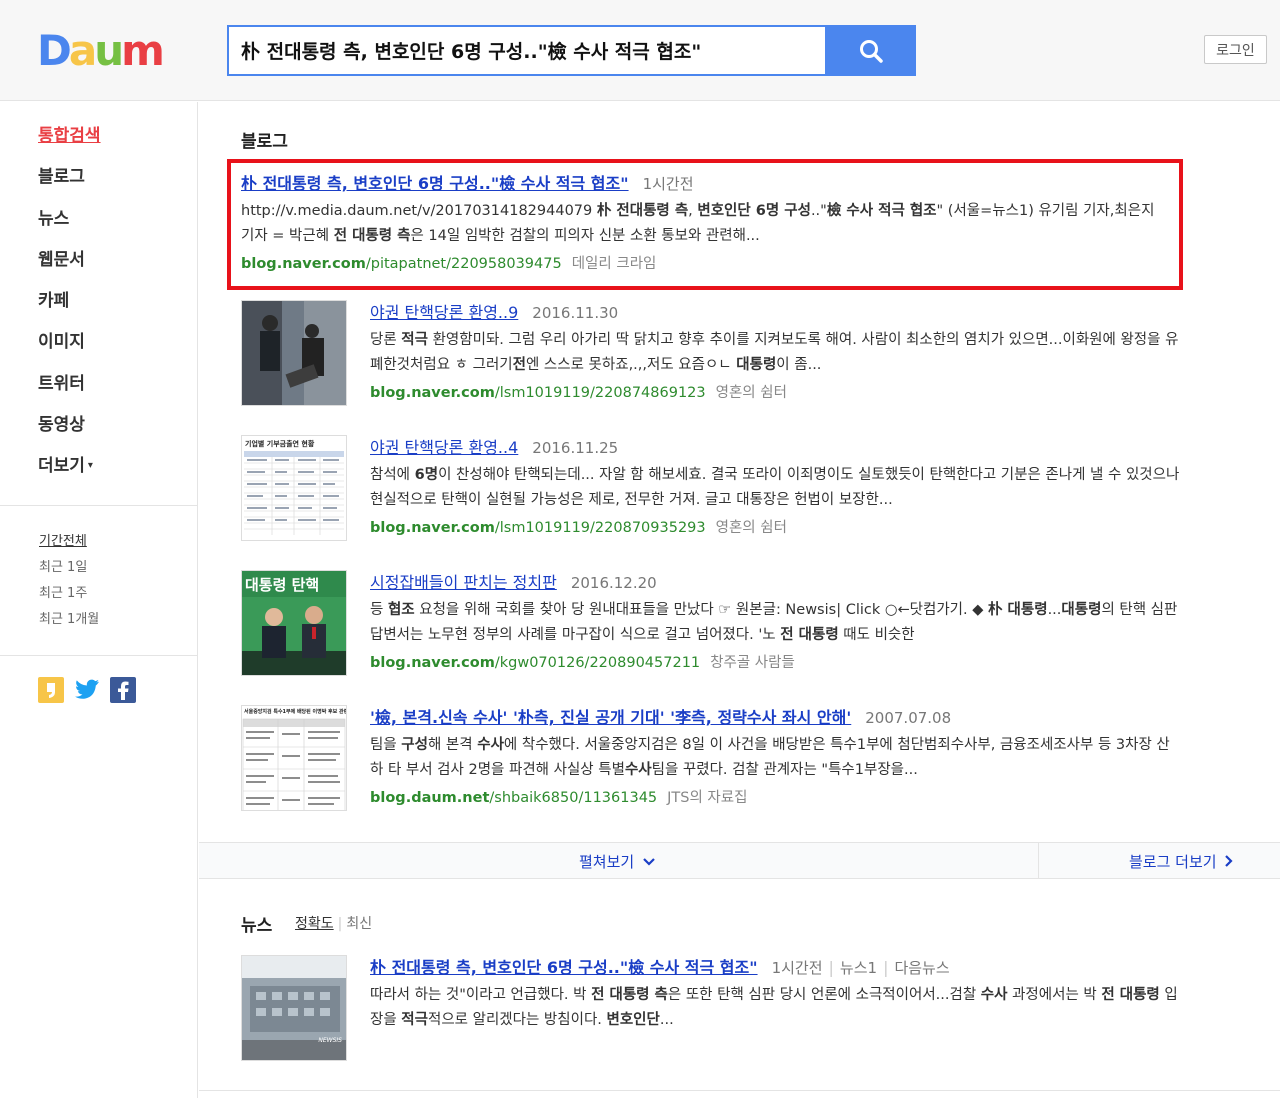  What do you see at coordinates (617, 861) in the screenshot?
I see `expand-button: 펼쳐보기` at bounding box center [617, 861].